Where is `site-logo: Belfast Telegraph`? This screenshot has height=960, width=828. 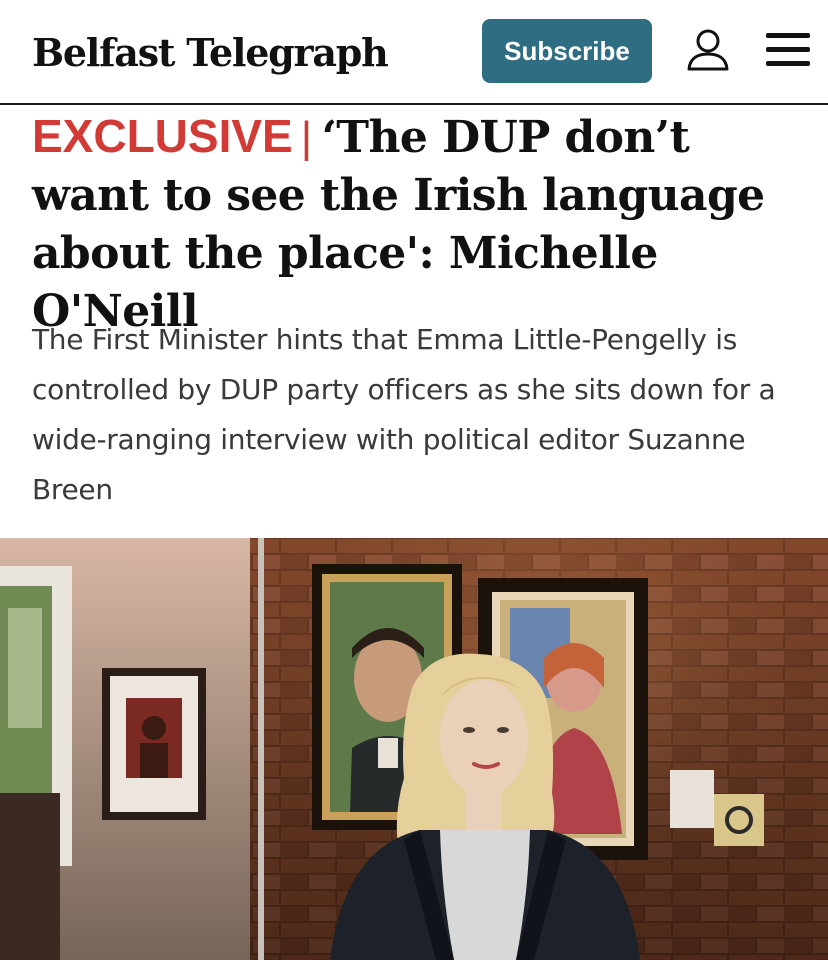
site-logo: Belfast Telegraph is located at coordinates (210, 53).